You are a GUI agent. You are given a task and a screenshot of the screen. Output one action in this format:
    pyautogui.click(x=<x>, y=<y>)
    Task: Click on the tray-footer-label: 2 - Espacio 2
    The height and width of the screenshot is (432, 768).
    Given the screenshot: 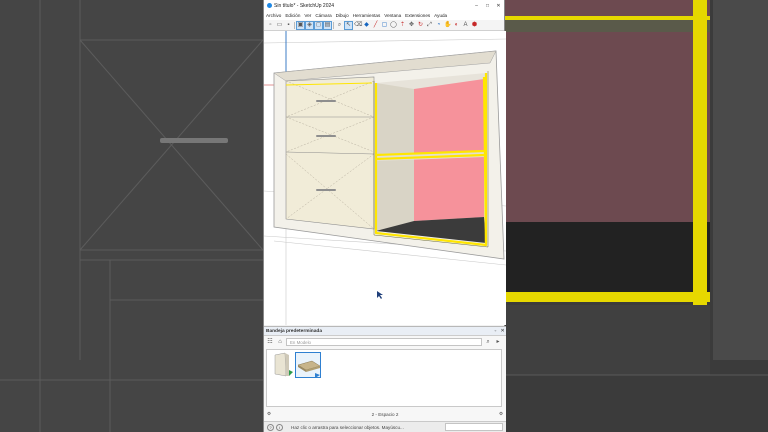 What is the action you would take?
    pyautogui.click(x=385, y=414)
    